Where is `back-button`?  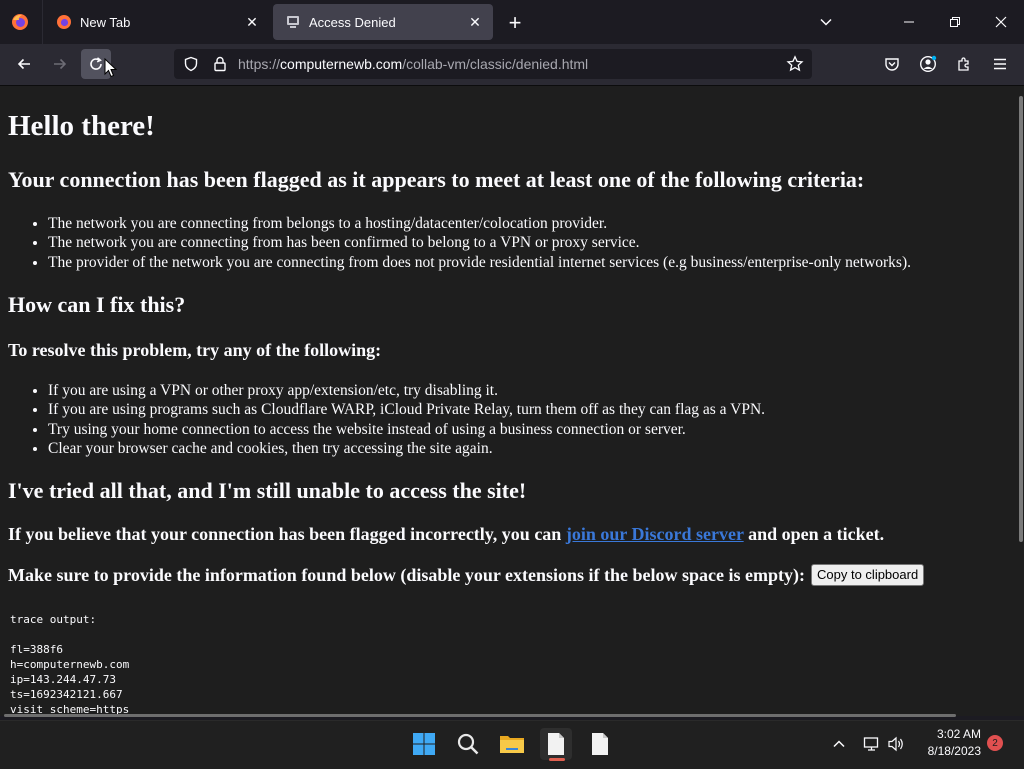 back-button is located at coordinates (24, 64).